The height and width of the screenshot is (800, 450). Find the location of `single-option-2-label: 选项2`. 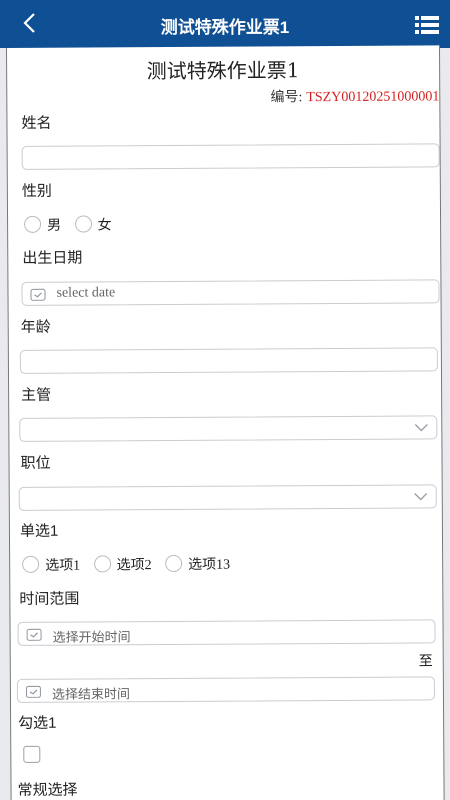

single-option-2-label: 选项2 is located at coordinates (134, 566).